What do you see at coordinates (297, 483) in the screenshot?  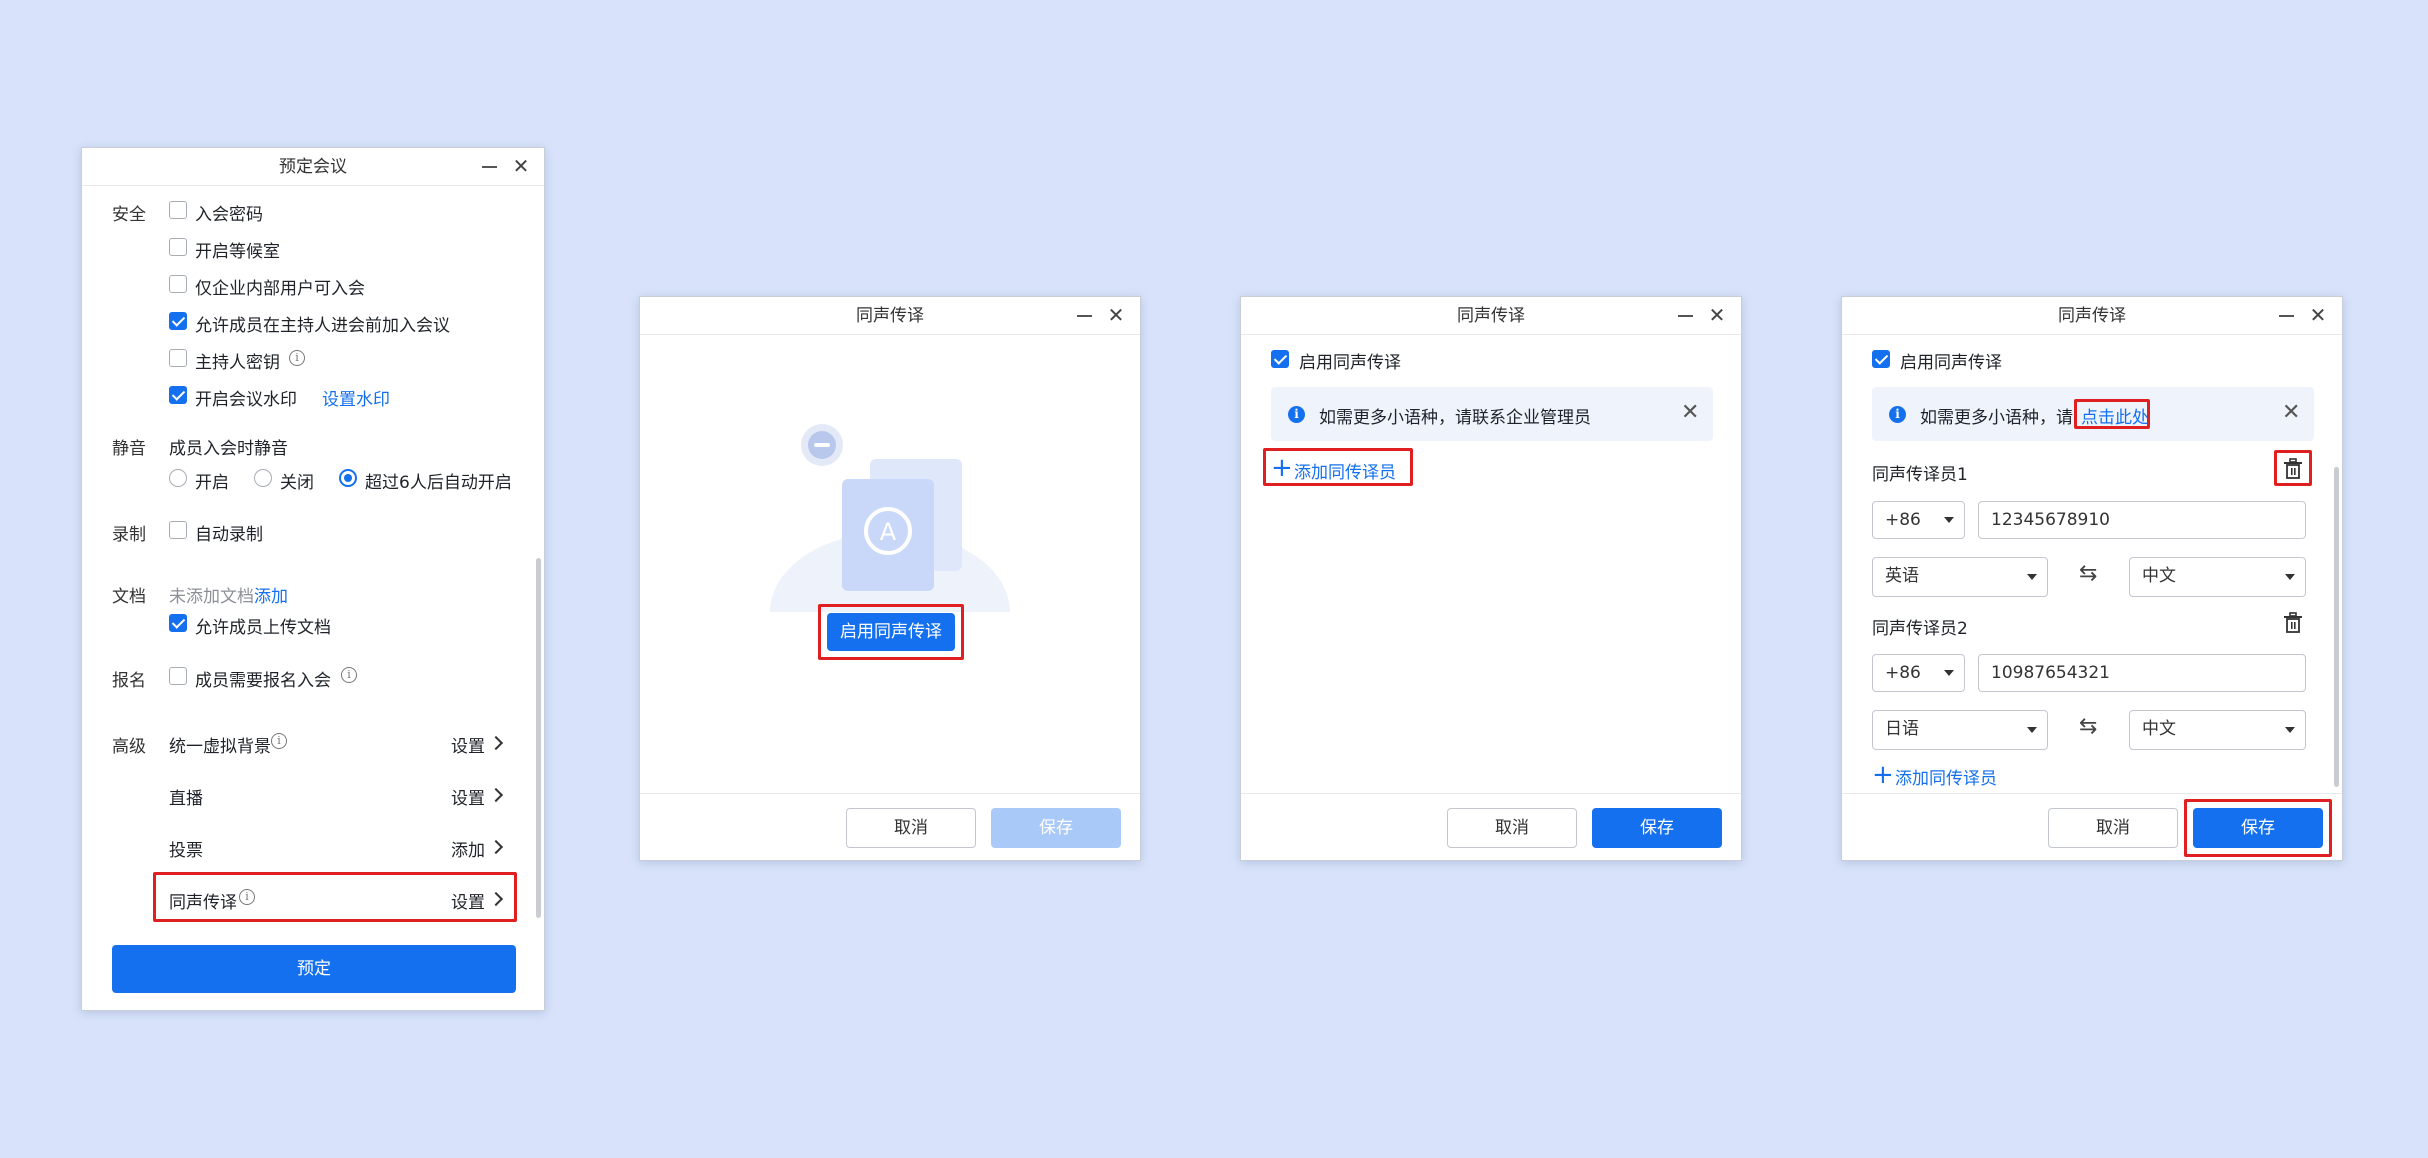 I see `mute-off-label: 关闭` at bounding box center [297, 483].